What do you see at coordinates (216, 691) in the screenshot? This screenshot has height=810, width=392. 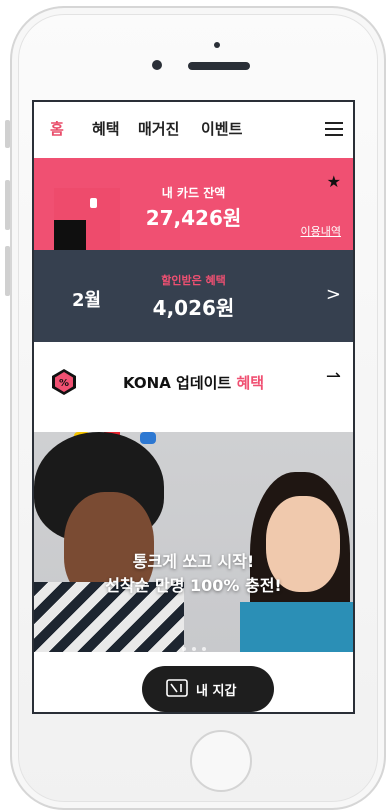 I see `wallet-label: 내 지갑` at bounding box center [216, 691].